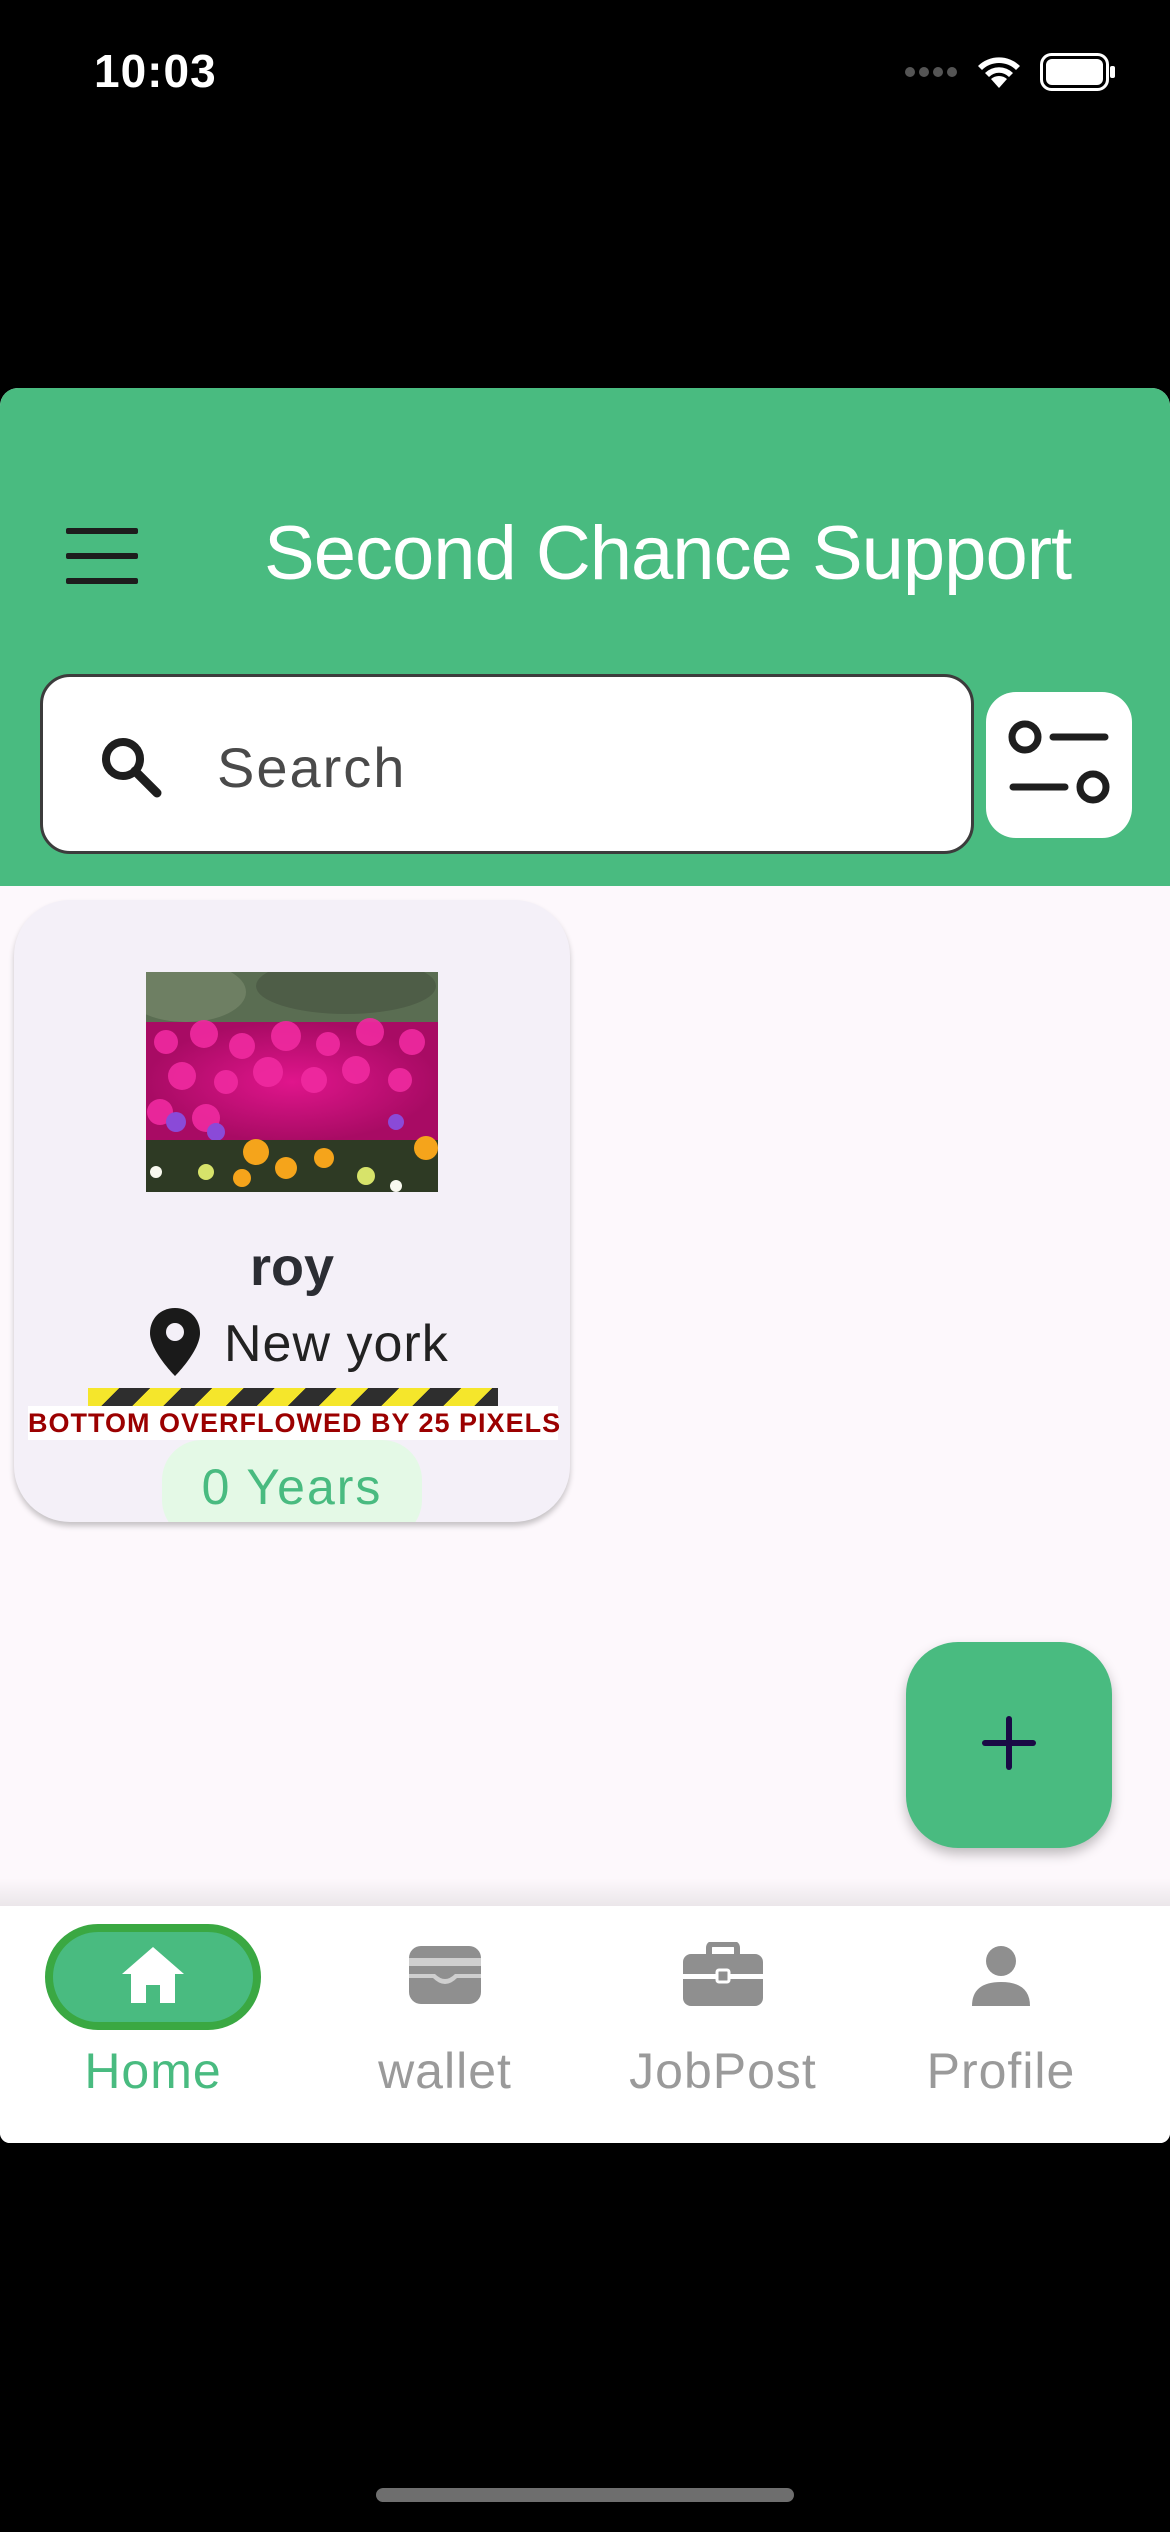 This screenshot has width=1170, height=2532. What do you see at coordinates (585, 1893) in the screenshot?
I see `bottom-nav-shadow` at bounding box center [585, 1893].